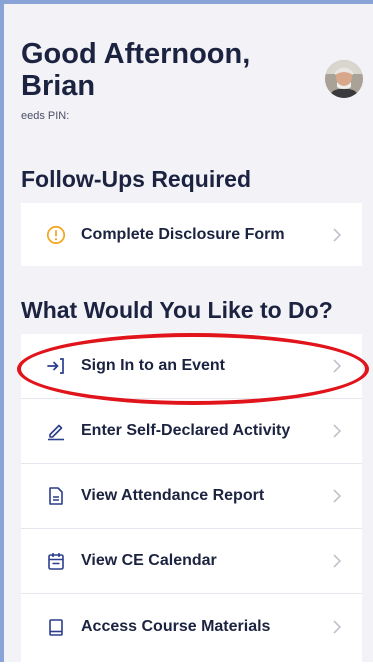 Image resolution: width=373 pixels, height=664 pixels. I want to click on action-self-declared-activity: Enter Self-Declared Activity, so click(191, 431).